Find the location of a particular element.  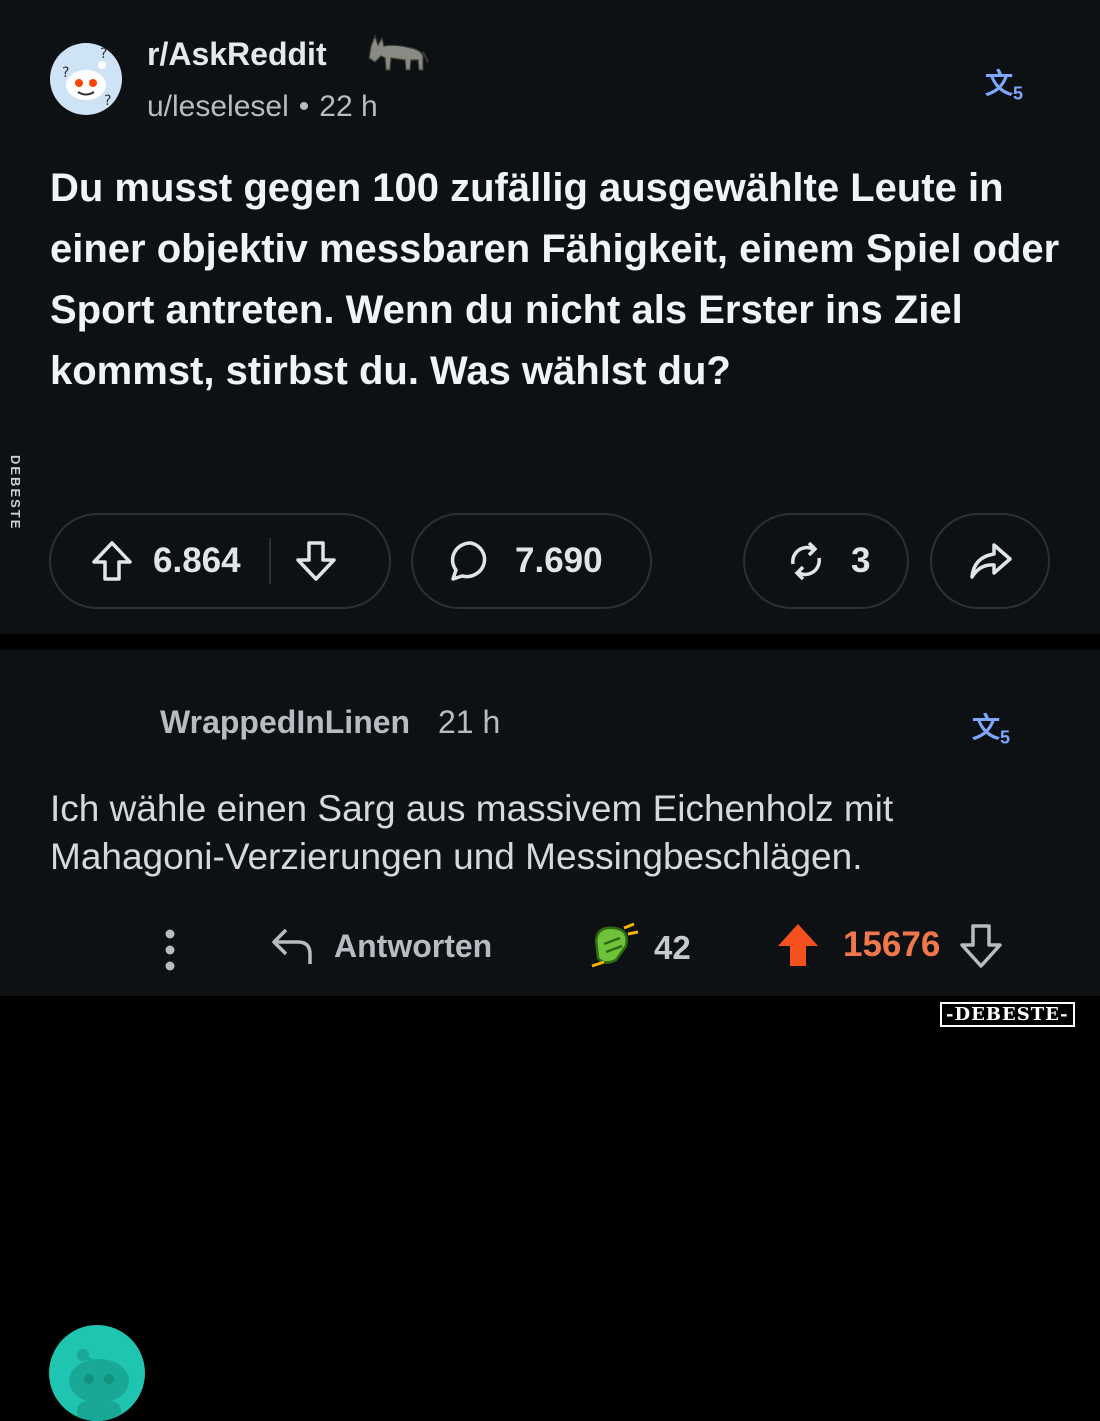

corner-watermark: -DEBESTE- is located at coordinates (1007, 1014).